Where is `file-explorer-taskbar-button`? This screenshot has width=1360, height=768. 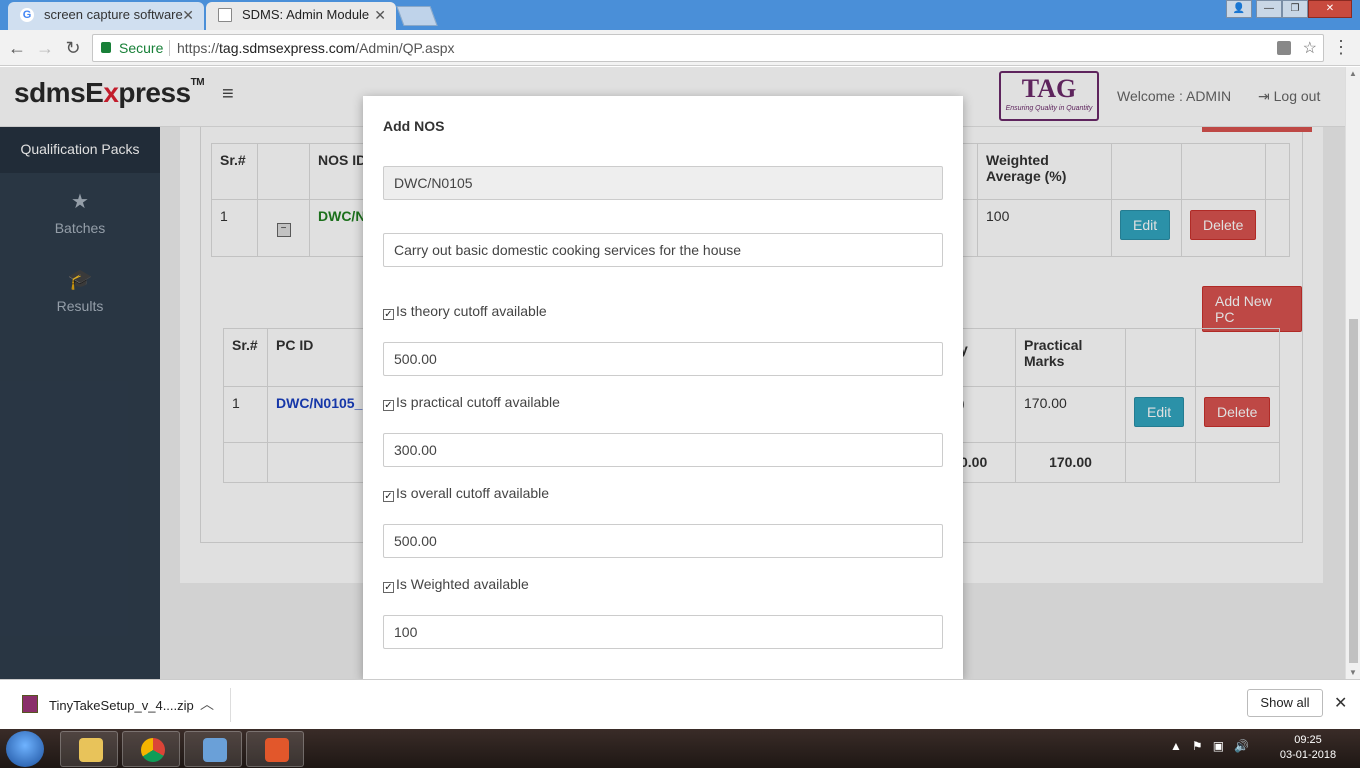 file-explorer-taskbar-button is located at coordinates (89, 749).